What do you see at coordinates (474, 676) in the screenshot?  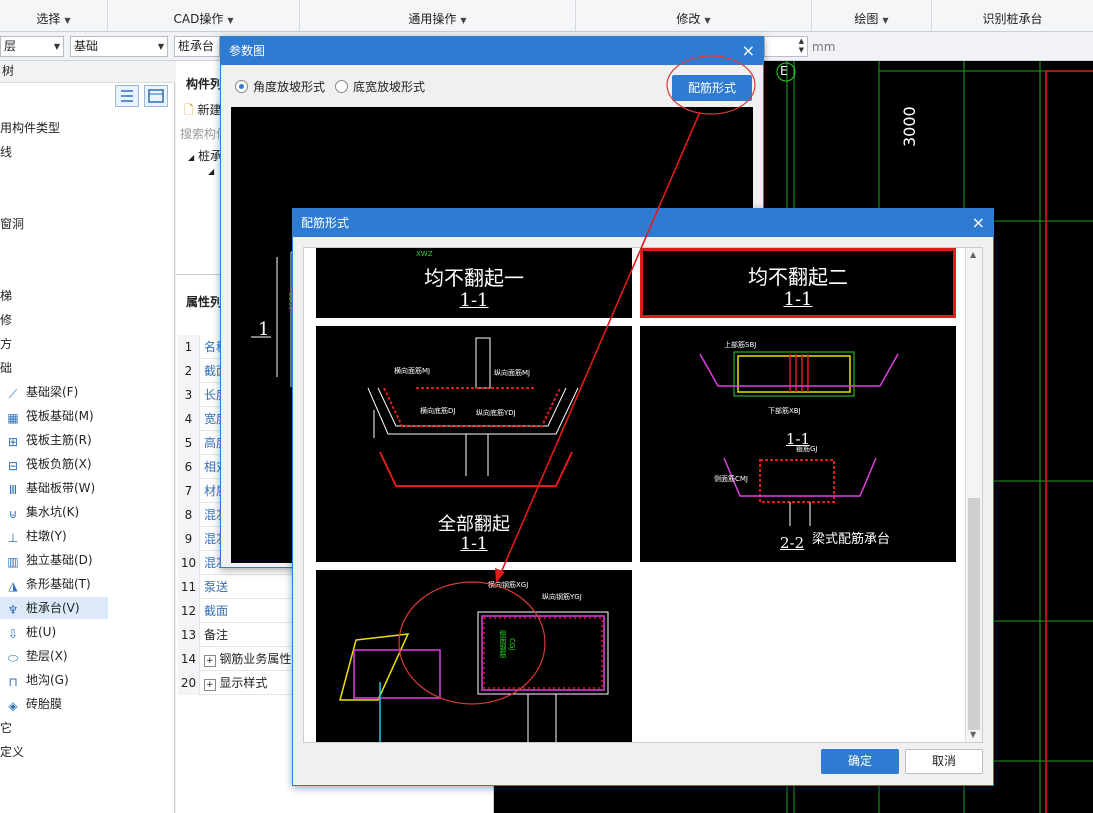 I see `side-rebar-drawing` at bounding box center [474, 676].